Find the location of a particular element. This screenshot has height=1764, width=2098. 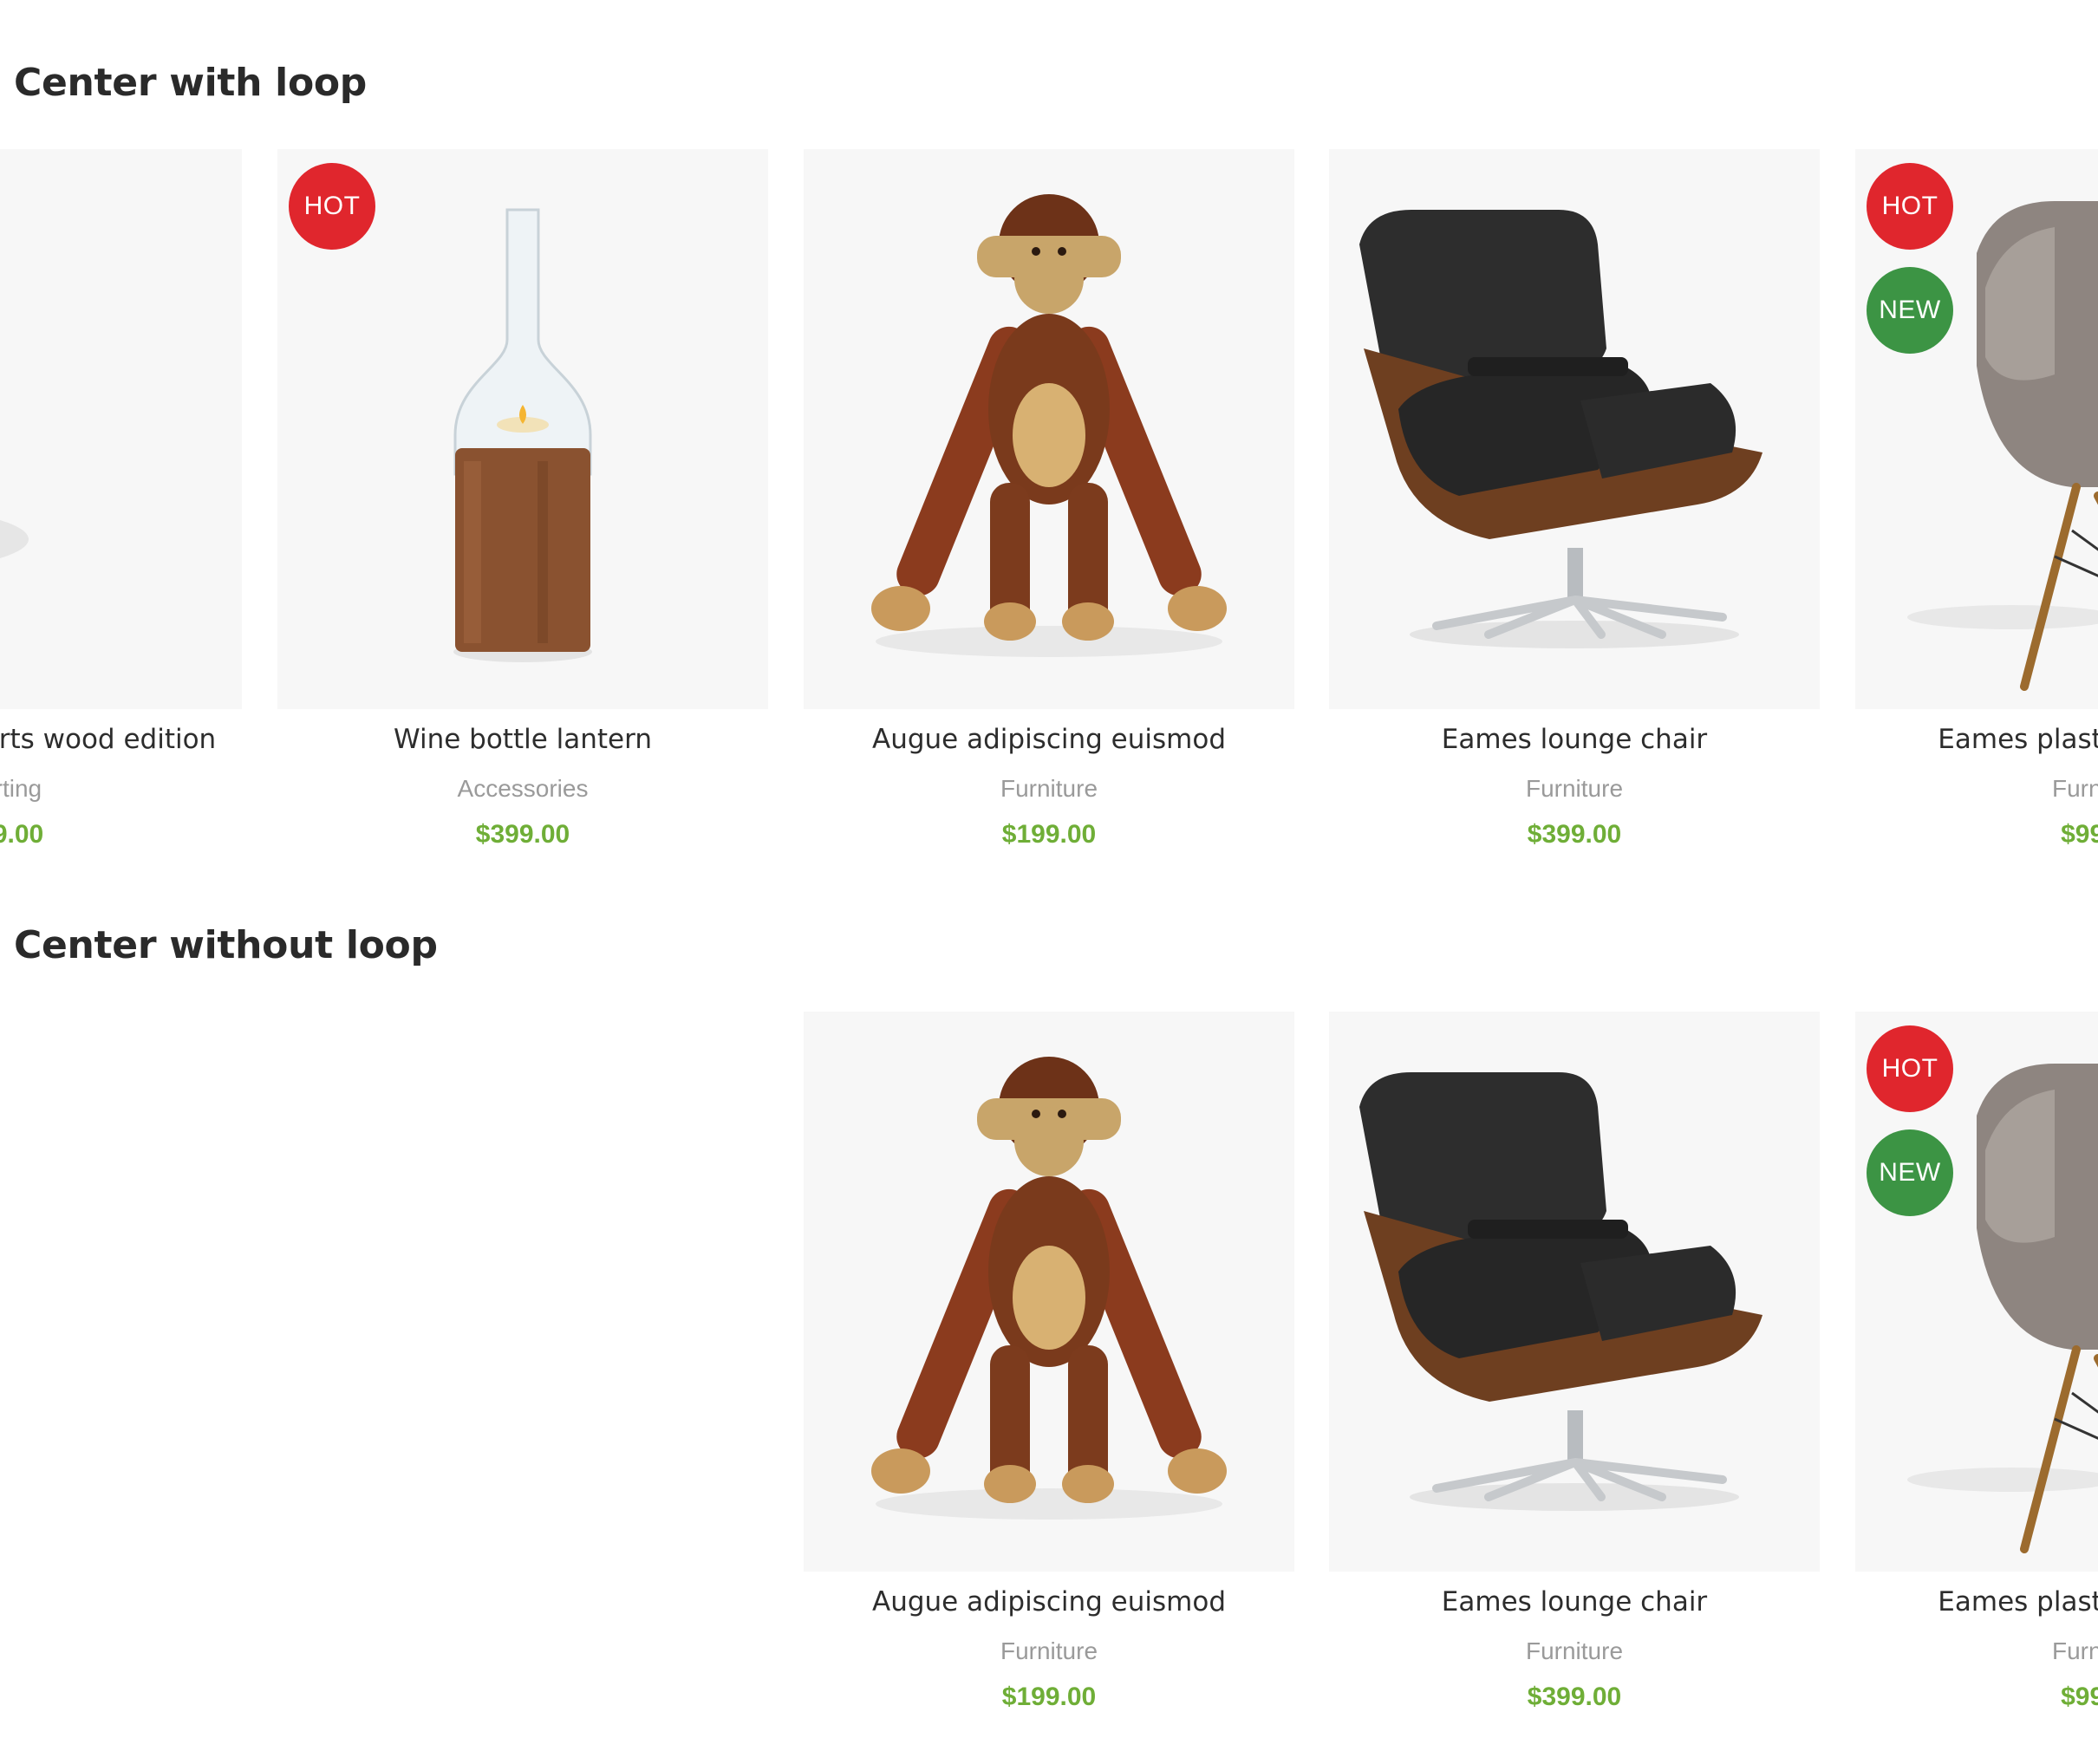

product-name-link: Wine bottle lantern is located at coordinates (522, 739).